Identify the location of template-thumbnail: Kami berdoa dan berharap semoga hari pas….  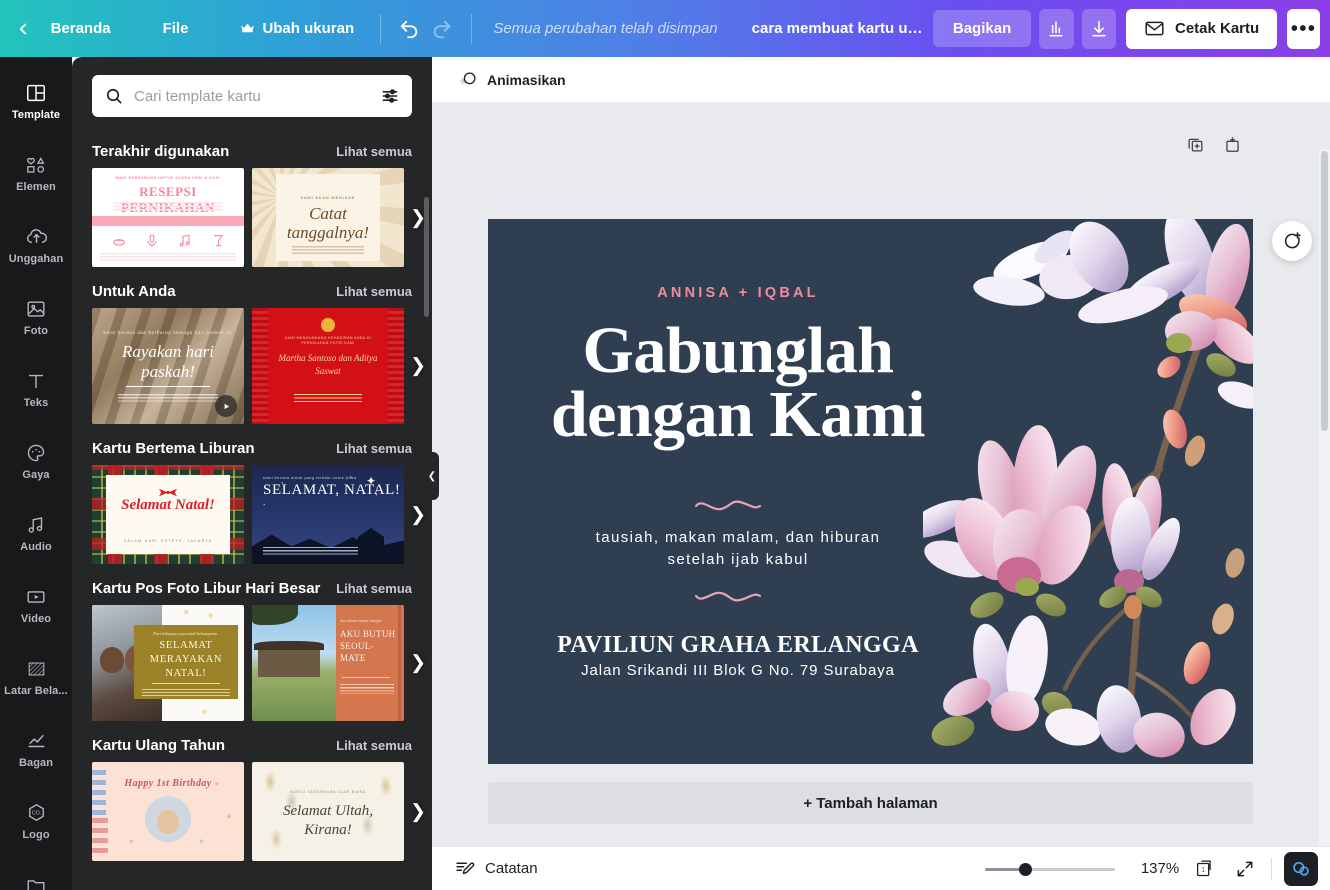
(168, 366).